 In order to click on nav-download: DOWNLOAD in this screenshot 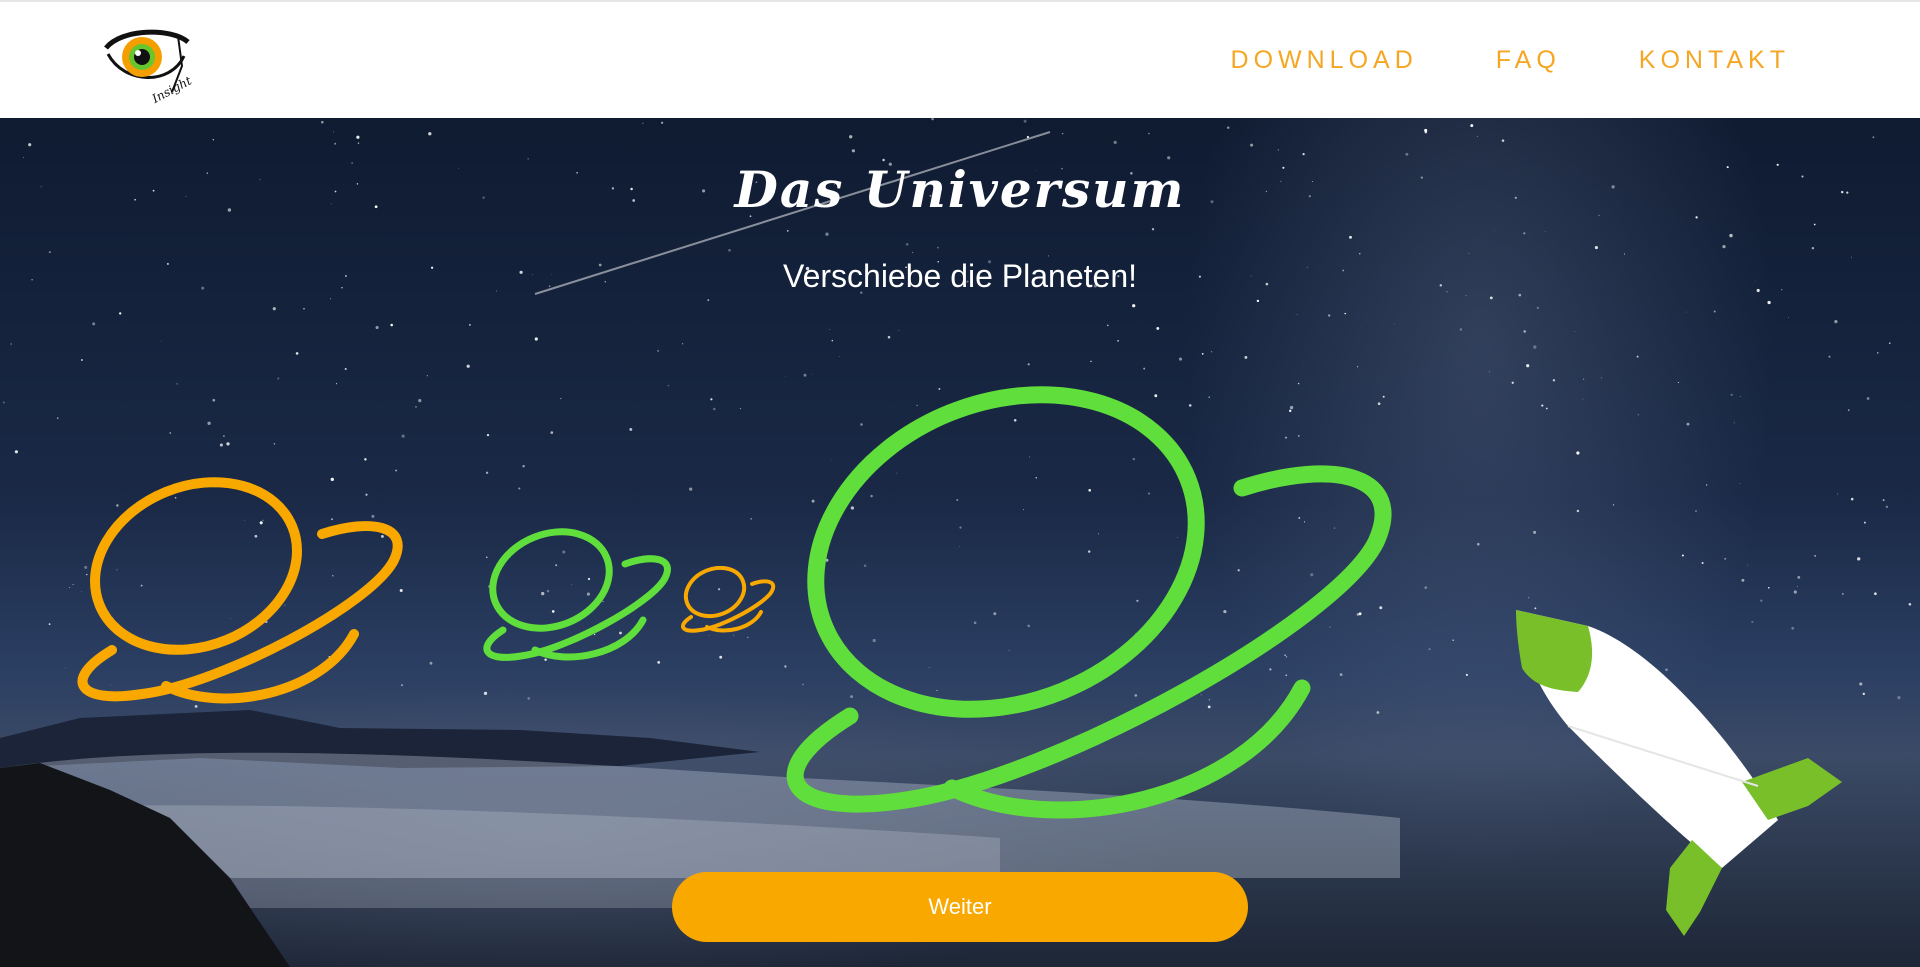, I will do `click(1324, 60)`.